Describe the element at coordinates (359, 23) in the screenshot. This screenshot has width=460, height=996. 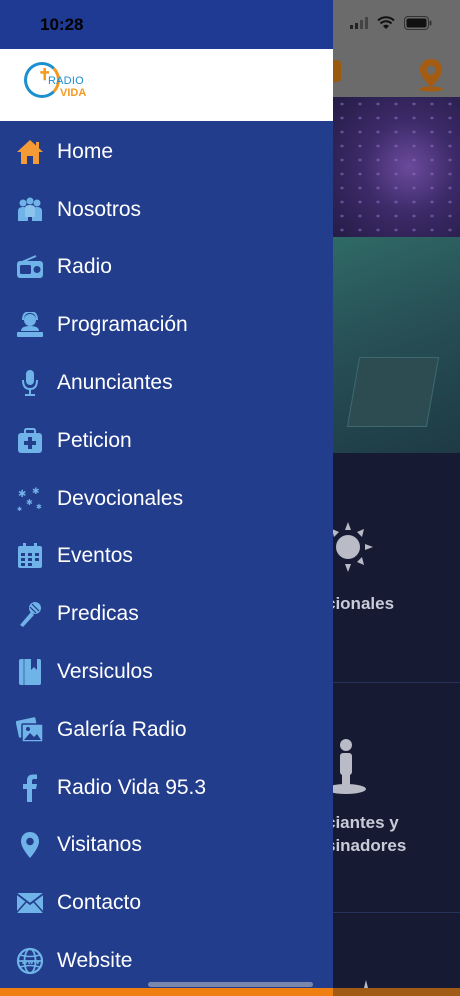
I see `signal-icon` at that location.